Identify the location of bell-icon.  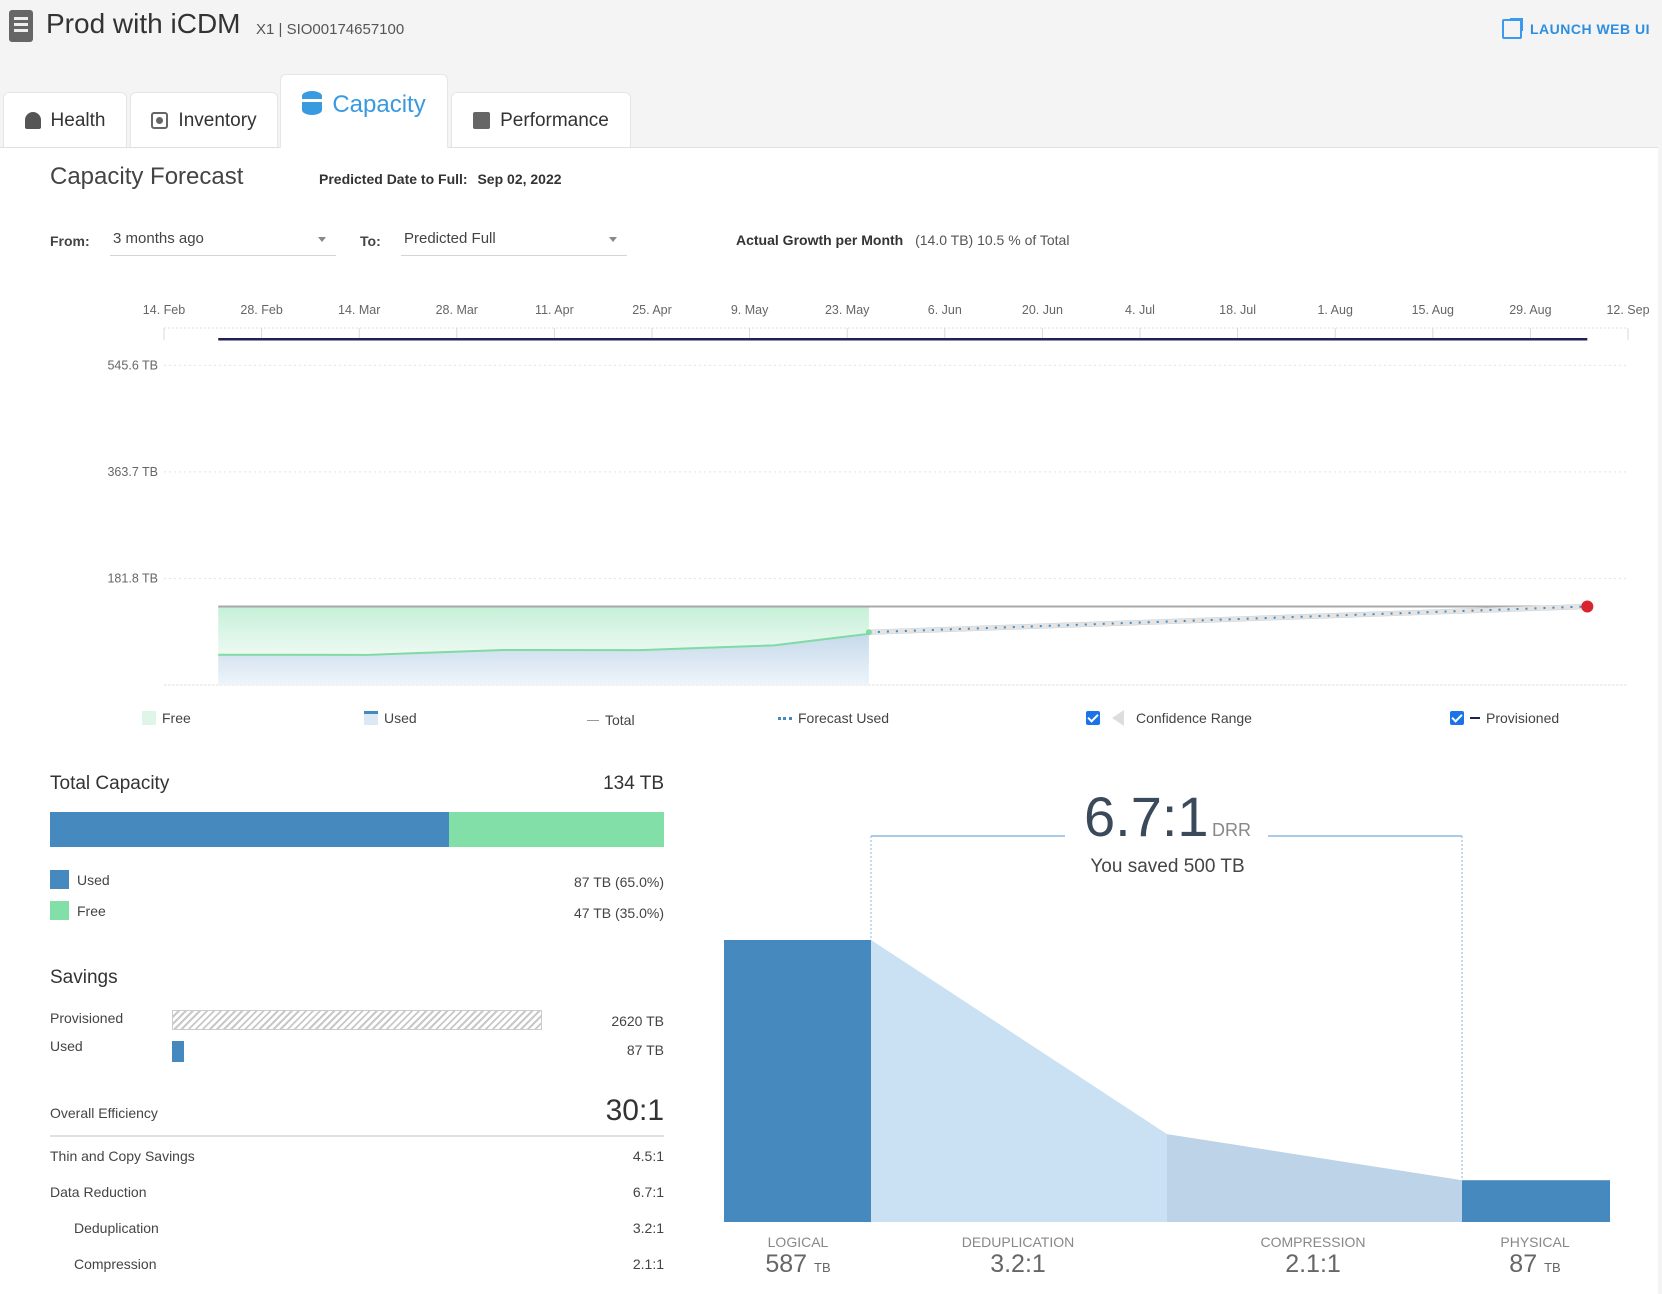
(32, 120).